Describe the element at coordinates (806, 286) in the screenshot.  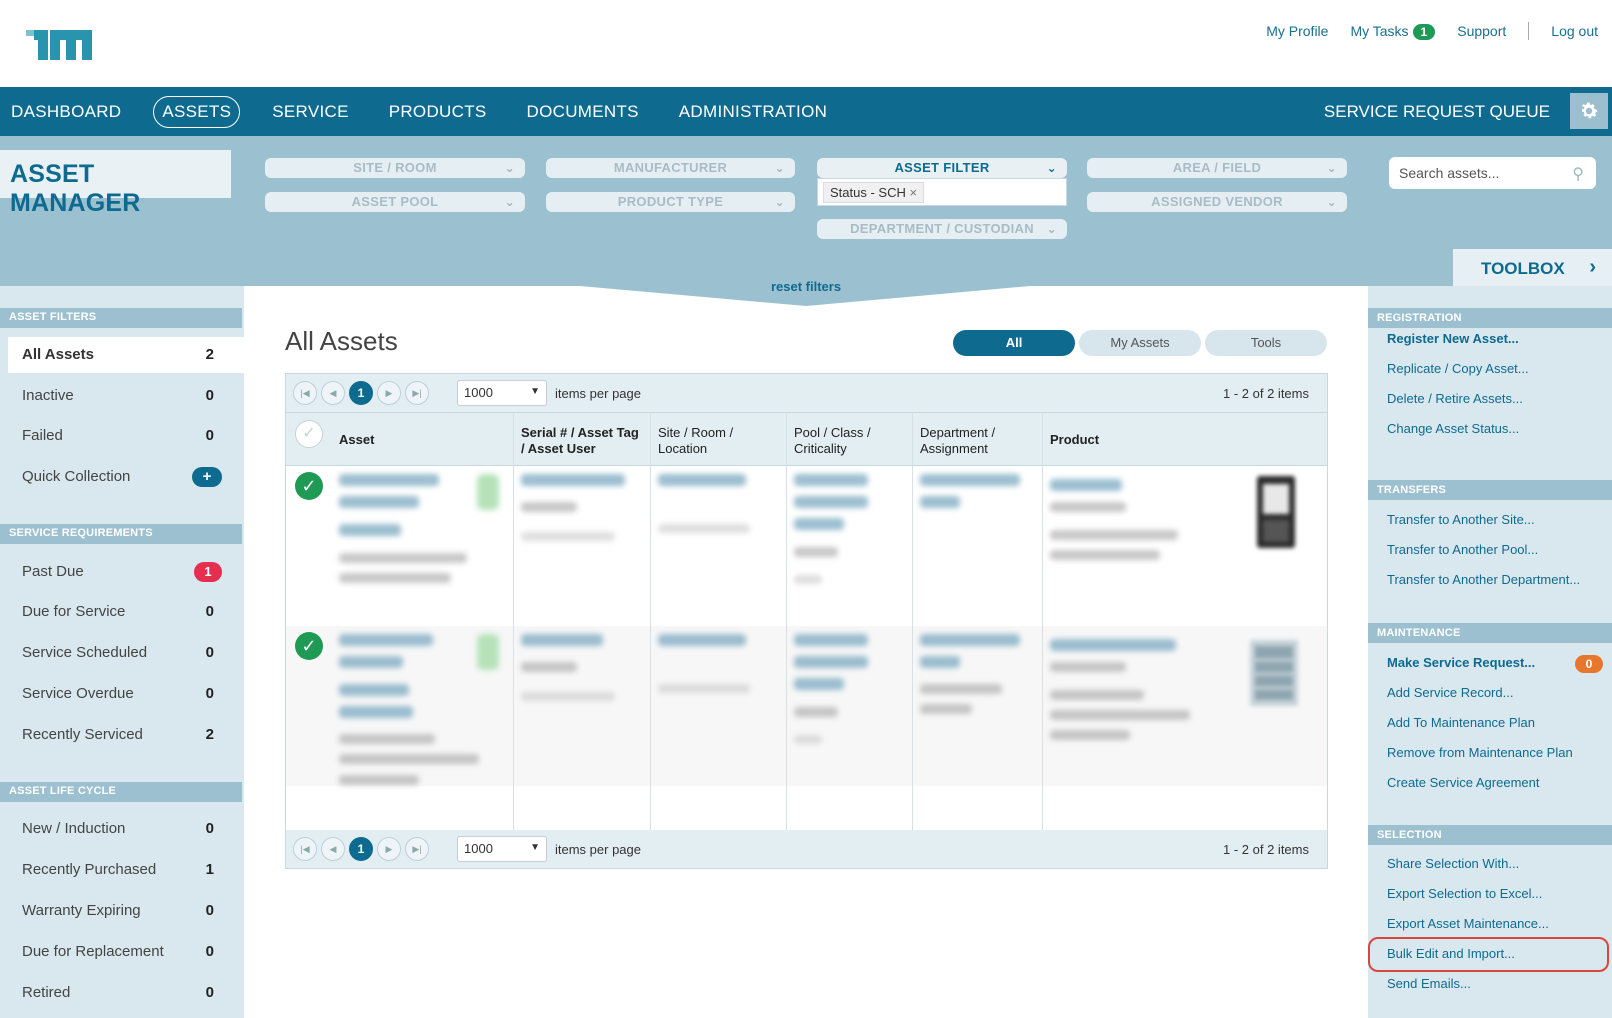
I see `reset-filters-label: reset filters` at that location.